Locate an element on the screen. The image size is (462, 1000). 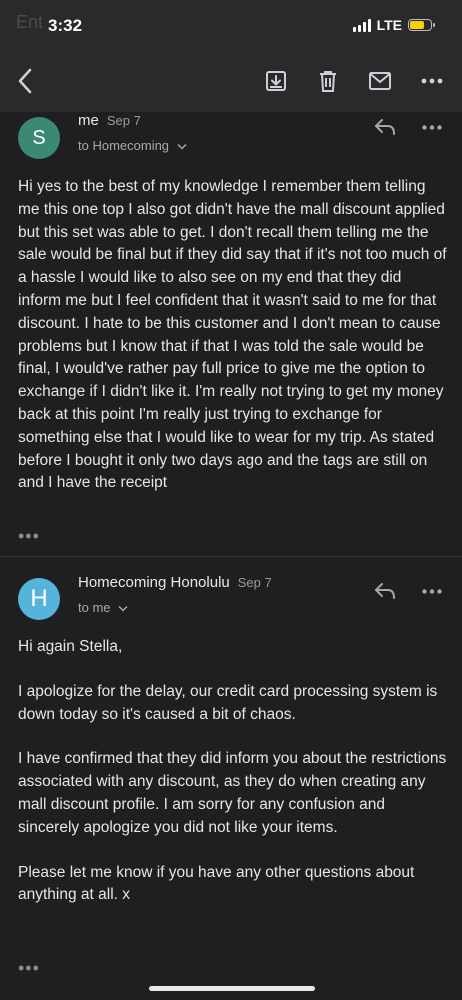
mail-icon is located at coordinates (380, 81).